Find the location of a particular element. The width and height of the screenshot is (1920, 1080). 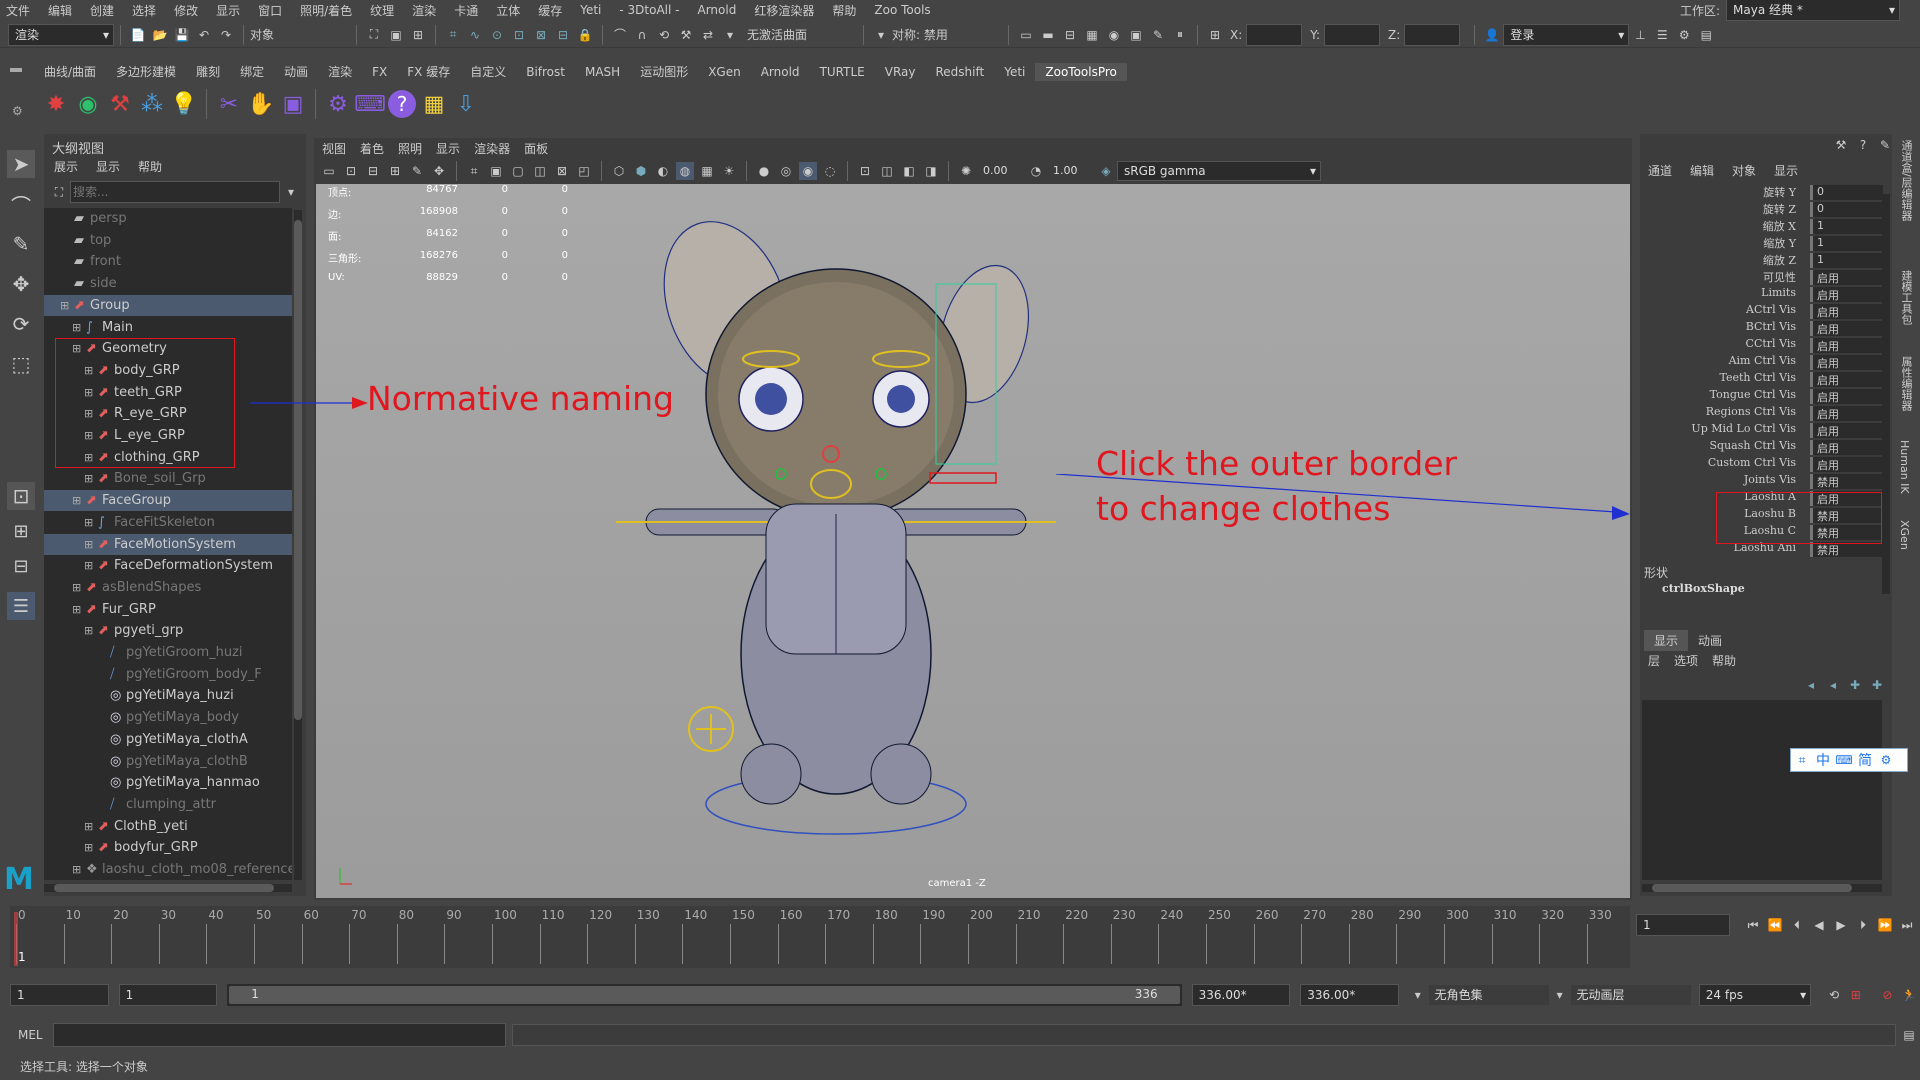

shelf-settings-icon: ⚙ is located at coordinates (17, 111).